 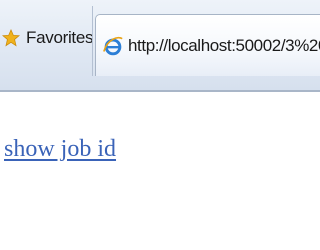 What do you see at coordinates (224, 45) in the screenshot?
I see `tab-title: http://localhost:50002/3%20DropDow` at bounding box center [224, 45].